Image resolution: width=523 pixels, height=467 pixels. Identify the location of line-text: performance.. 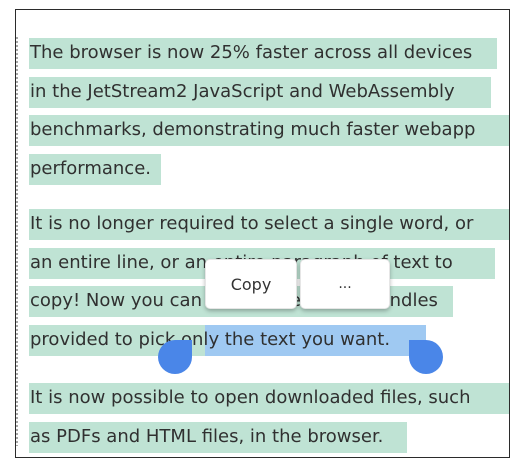
(90, 168).